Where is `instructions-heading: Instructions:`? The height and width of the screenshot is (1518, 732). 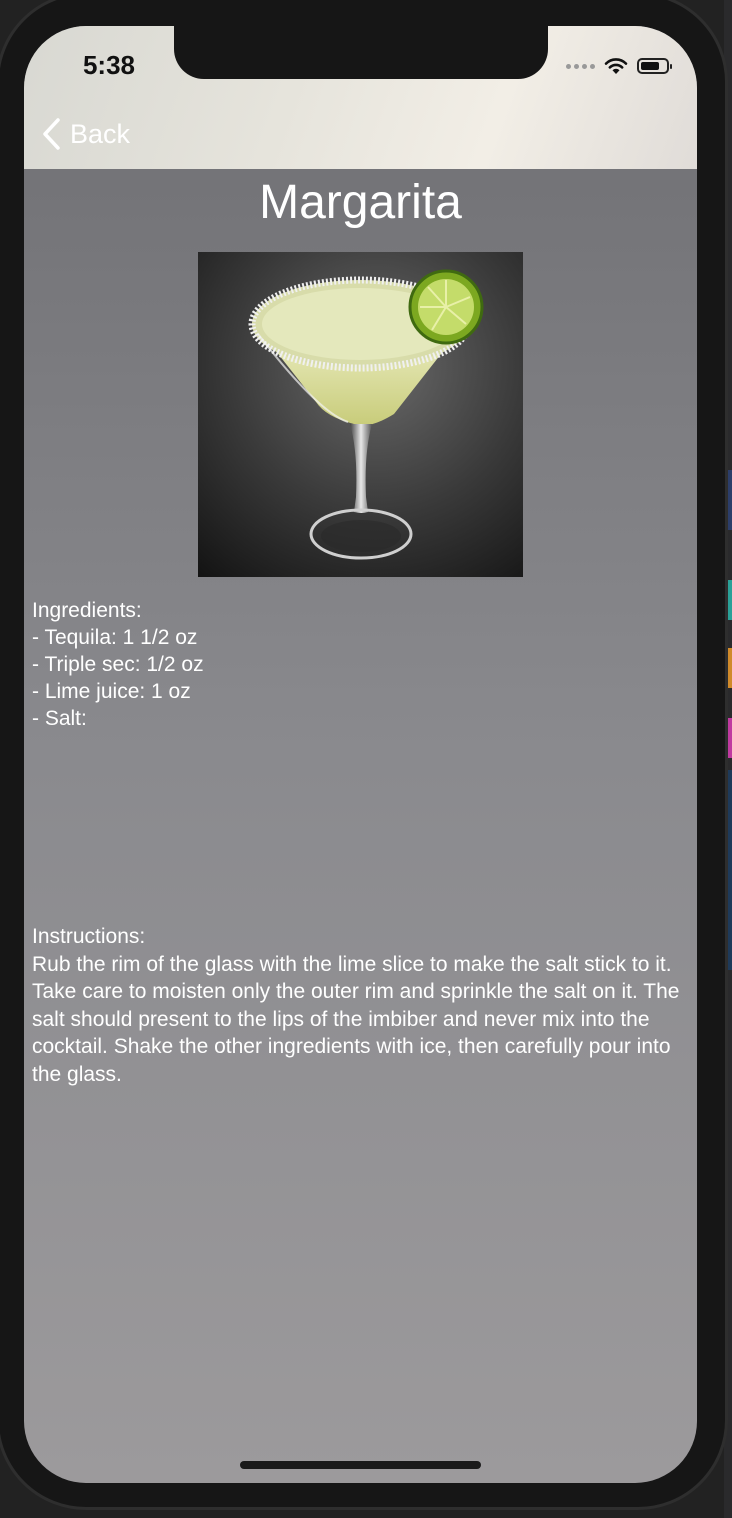 instructions-heading: Instructions: is located at coordinates (89, 936).